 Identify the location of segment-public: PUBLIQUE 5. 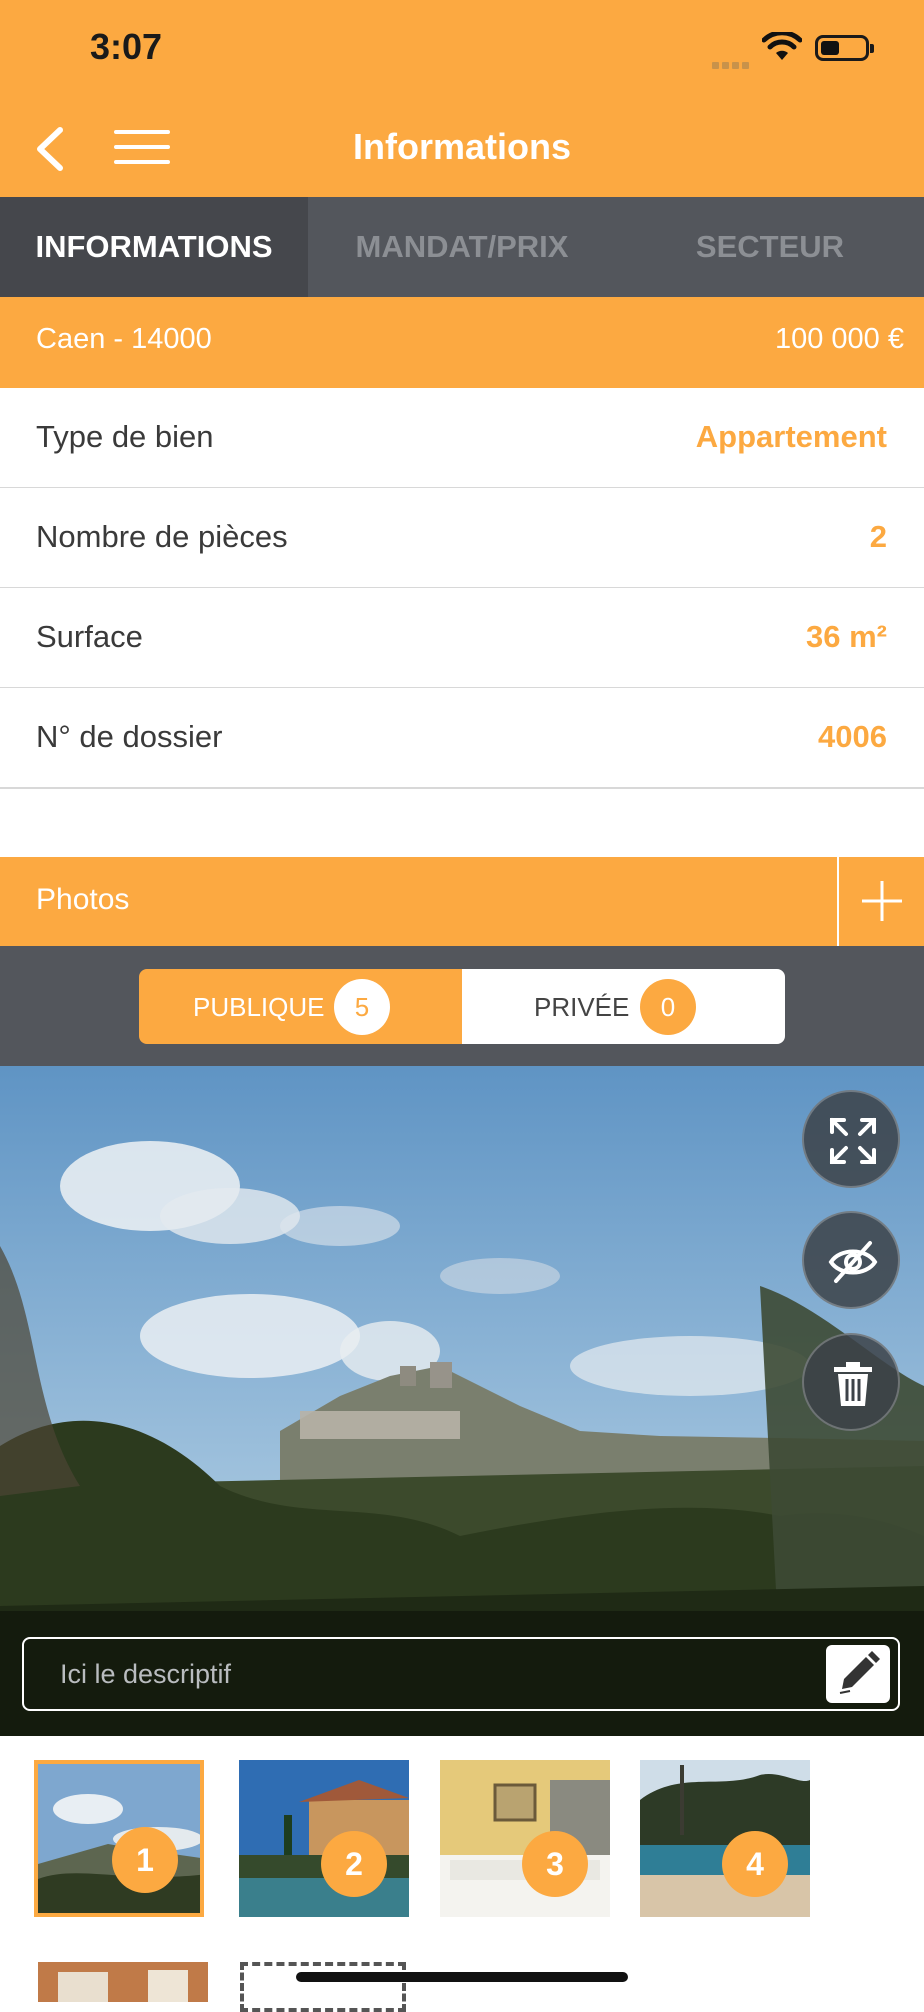
(300, 1006).